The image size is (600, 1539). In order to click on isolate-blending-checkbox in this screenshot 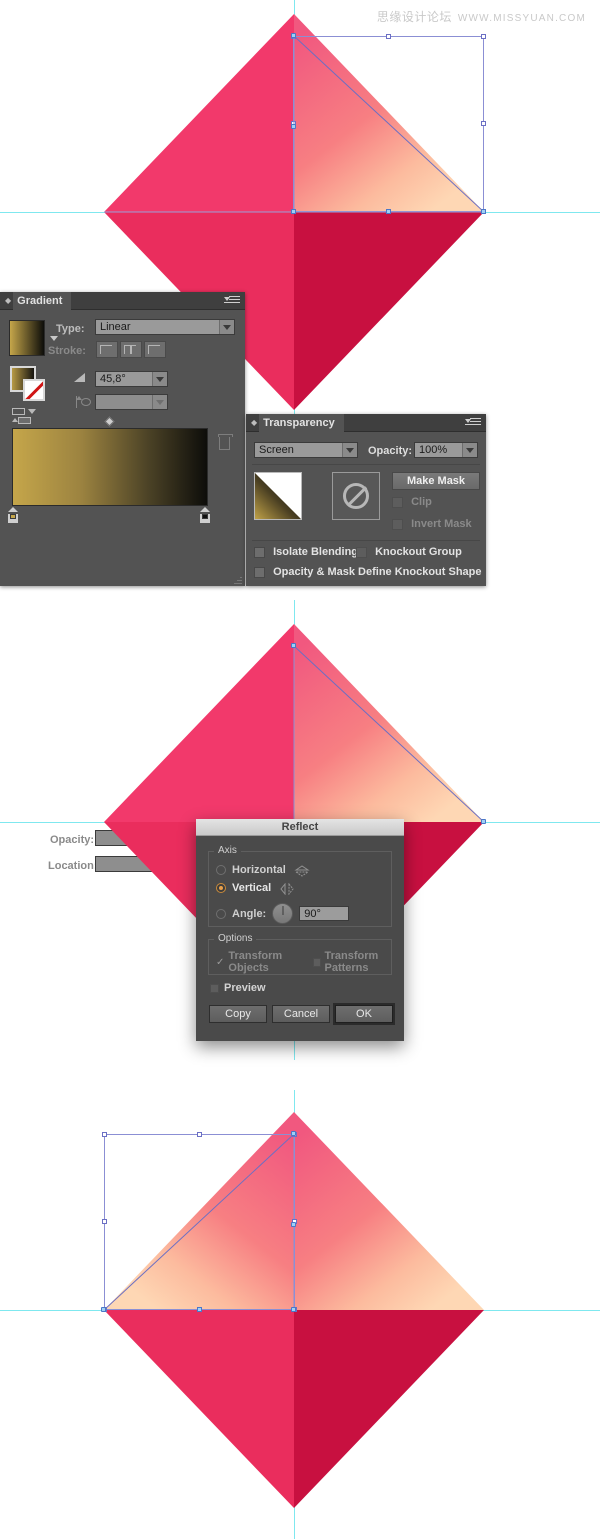, I will do `click(259, 552)`.